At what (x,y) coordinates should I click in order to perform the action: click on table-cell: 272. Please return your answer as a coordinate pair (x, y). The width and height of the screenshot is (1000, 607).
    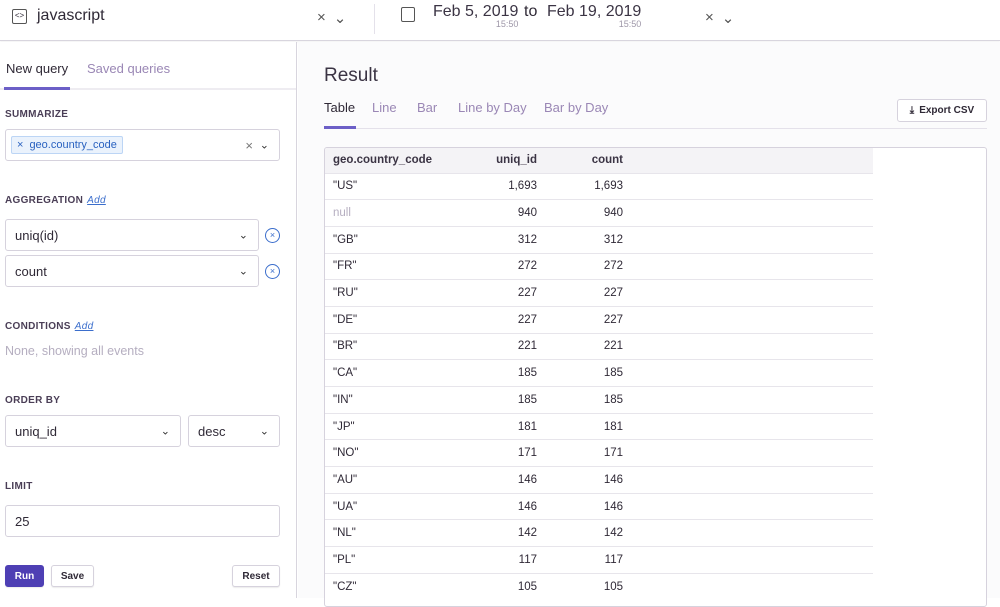
    Looking at the image, I should click on (588, 266).